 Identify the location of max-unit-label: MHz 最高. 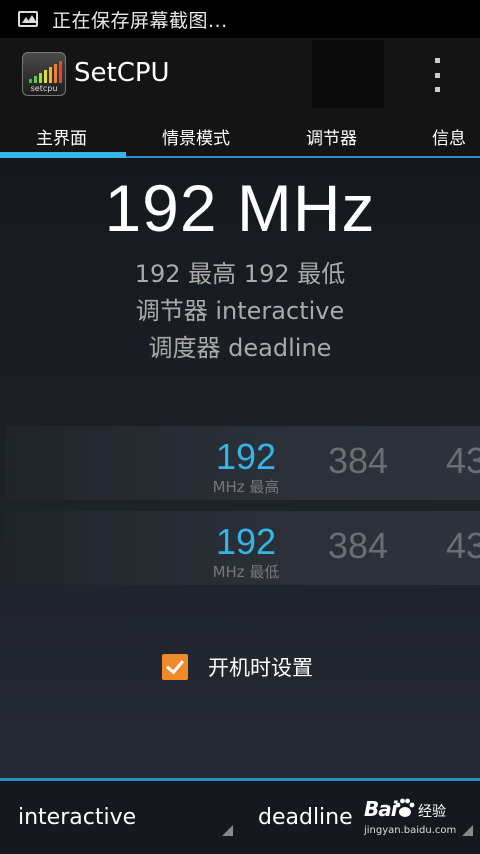
(246, 487).